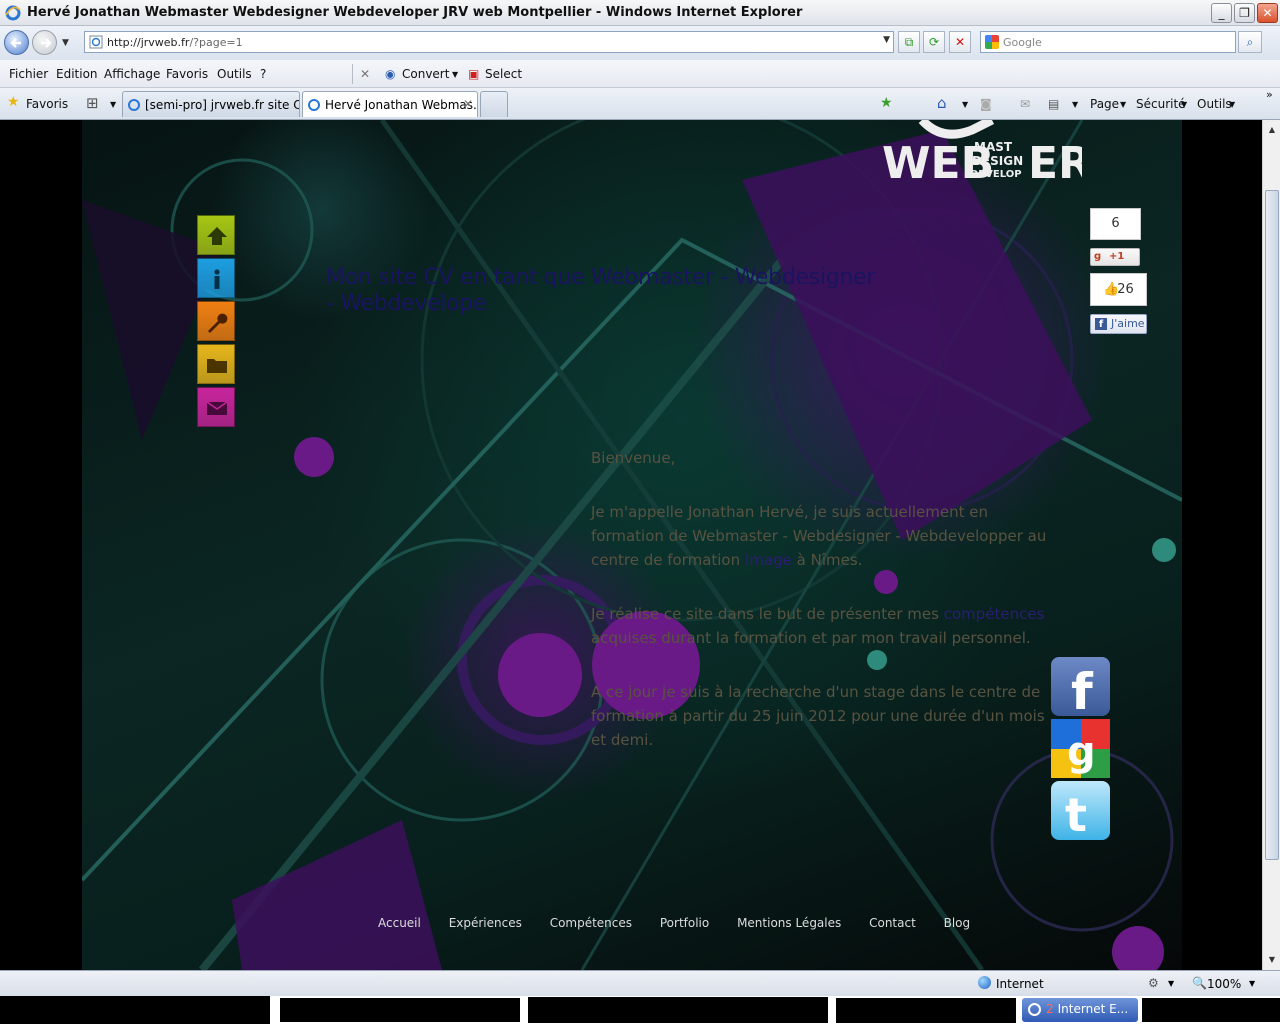  What do you see at coordinates (1104, 104) in the screenshot?
I see `page-menu: Page` at bounding box center [1104, 104].